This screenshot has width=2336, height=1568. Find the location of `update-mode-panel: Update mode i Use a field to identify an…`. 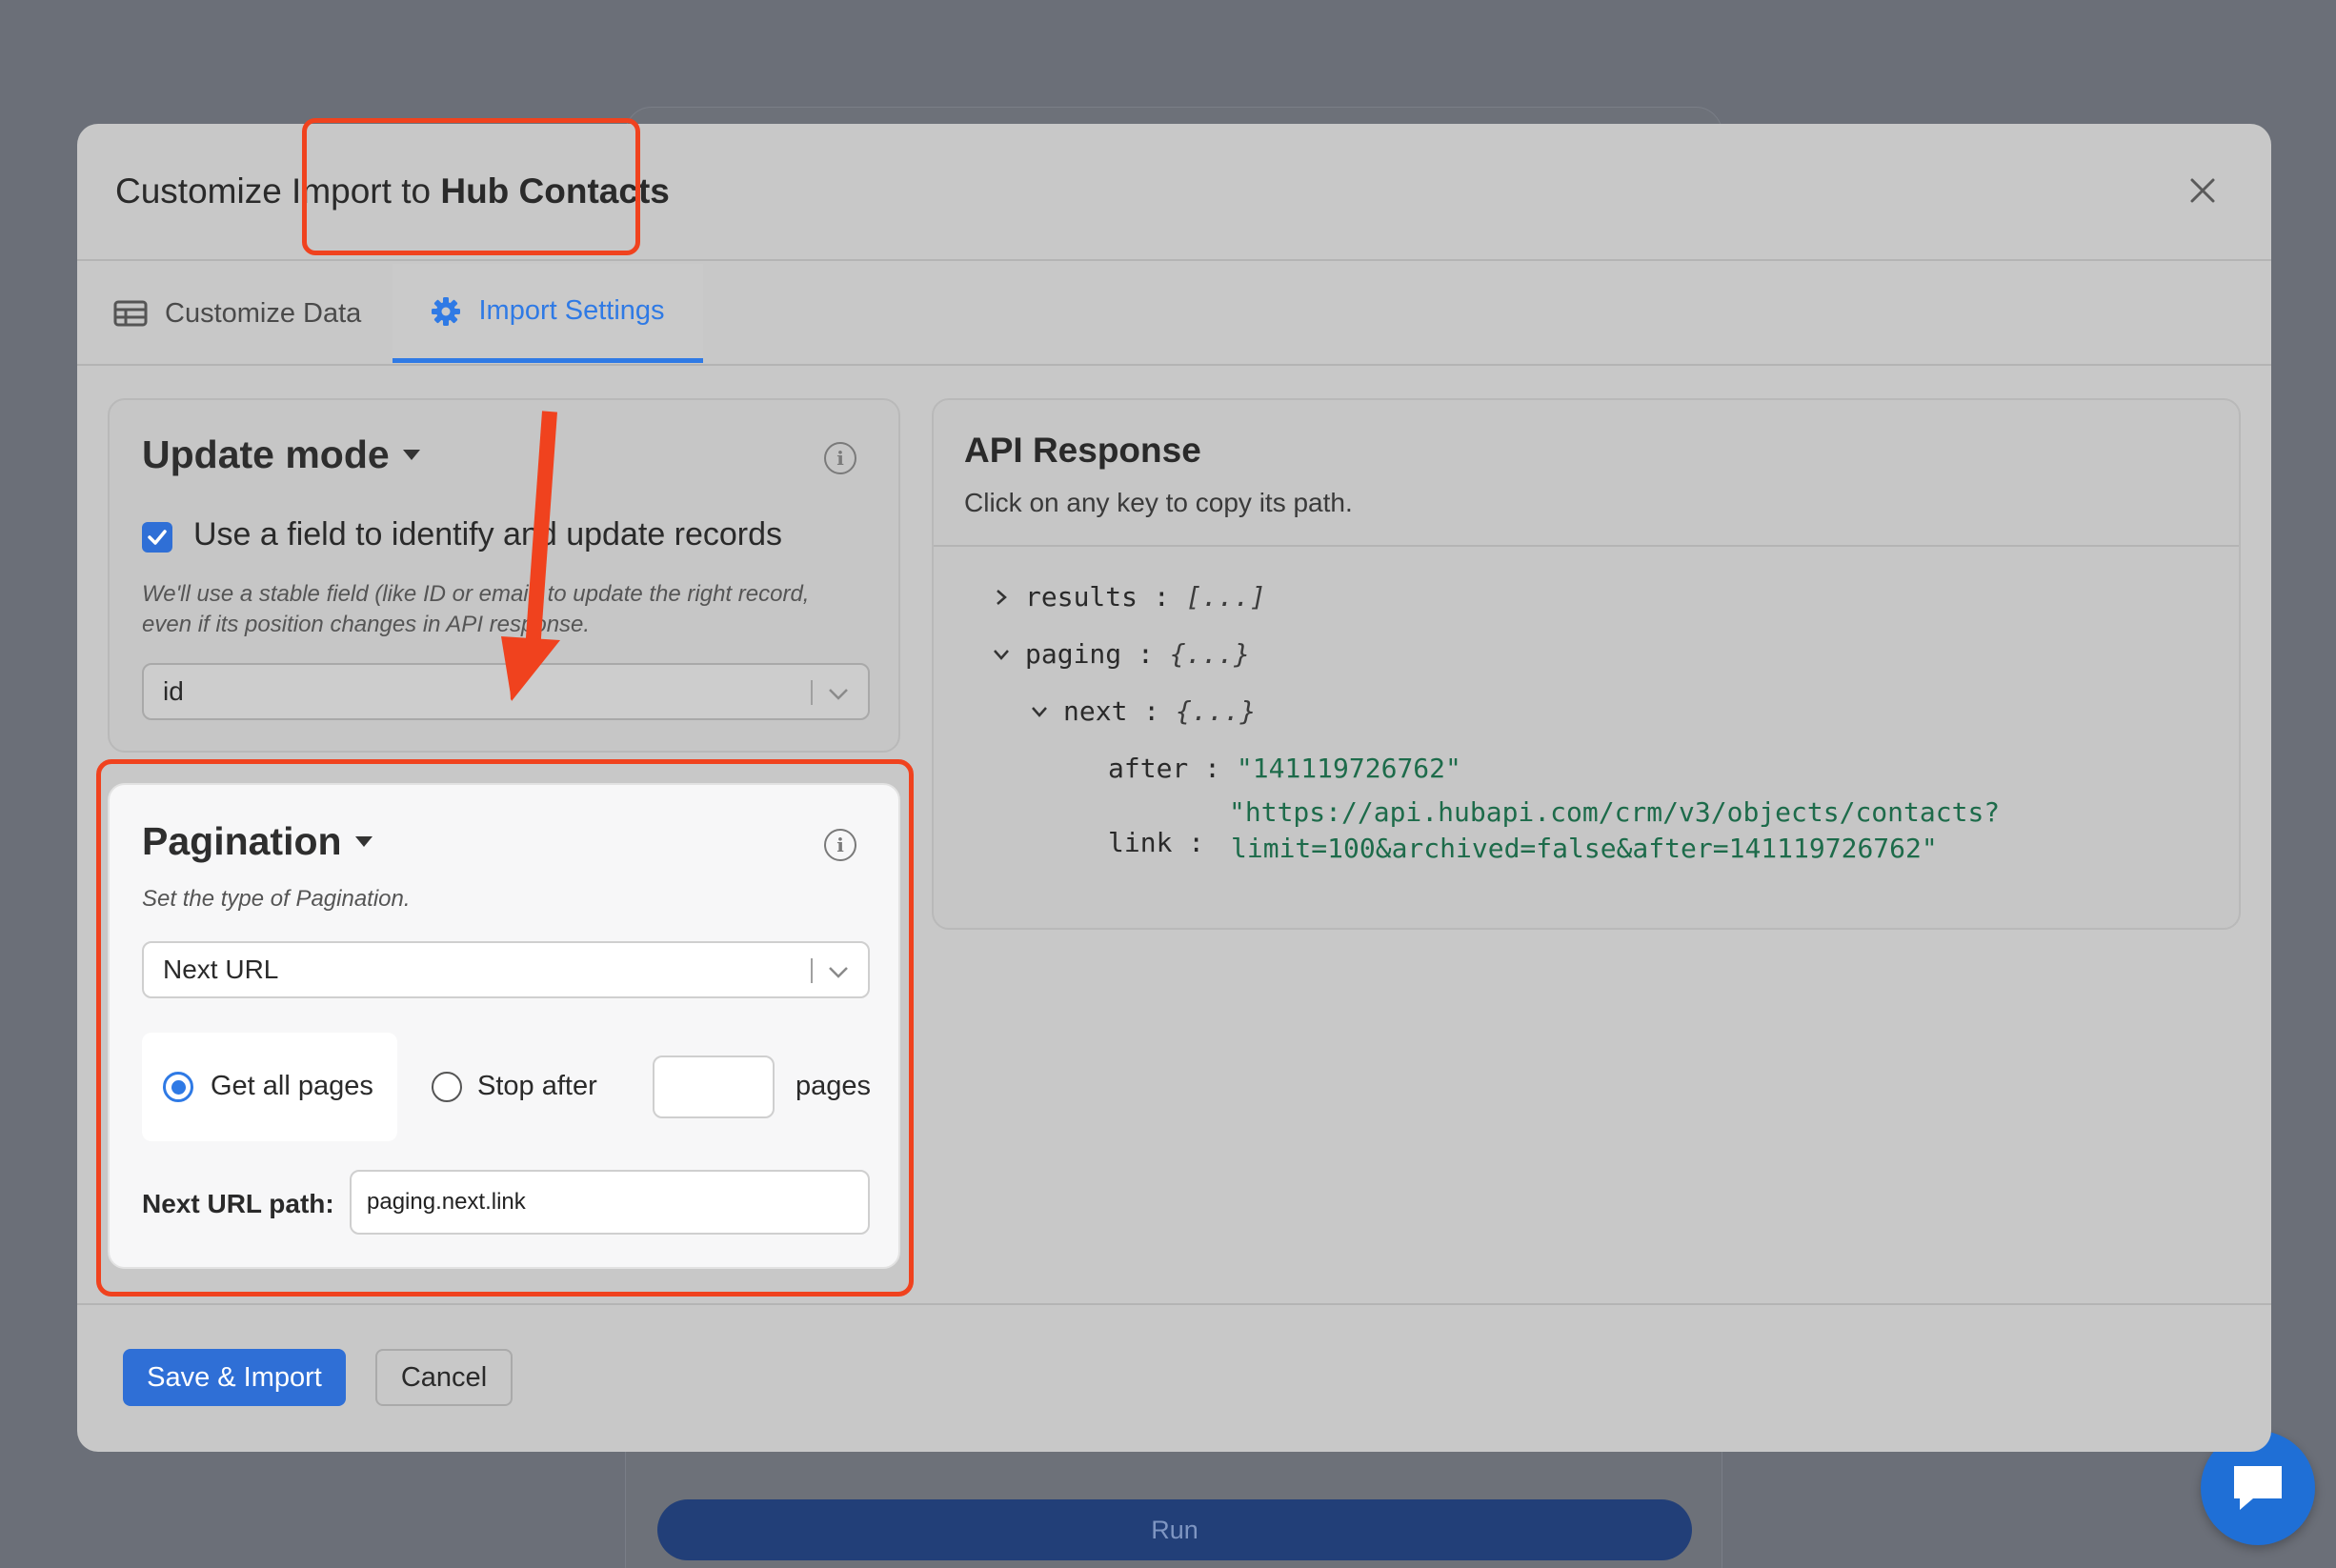

update-mode-panel: Update mode i Use a field to identify an… is located at coordinates (504, 575).